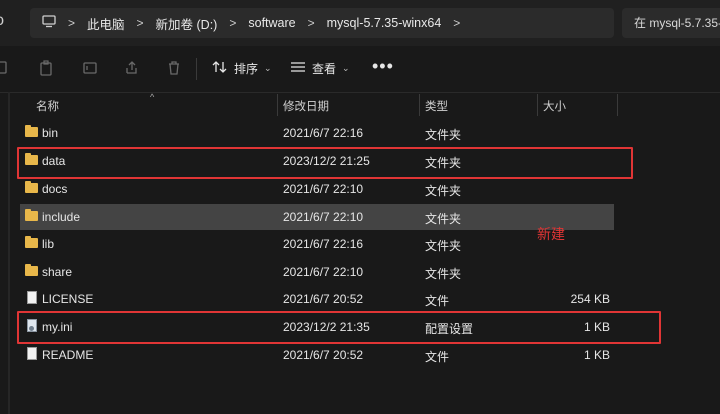 The width and height of the screenshot is (720, 414). I want to click on file-row-bin: bin 2021/6/7 22:16 文件夹, so click(317, 133).